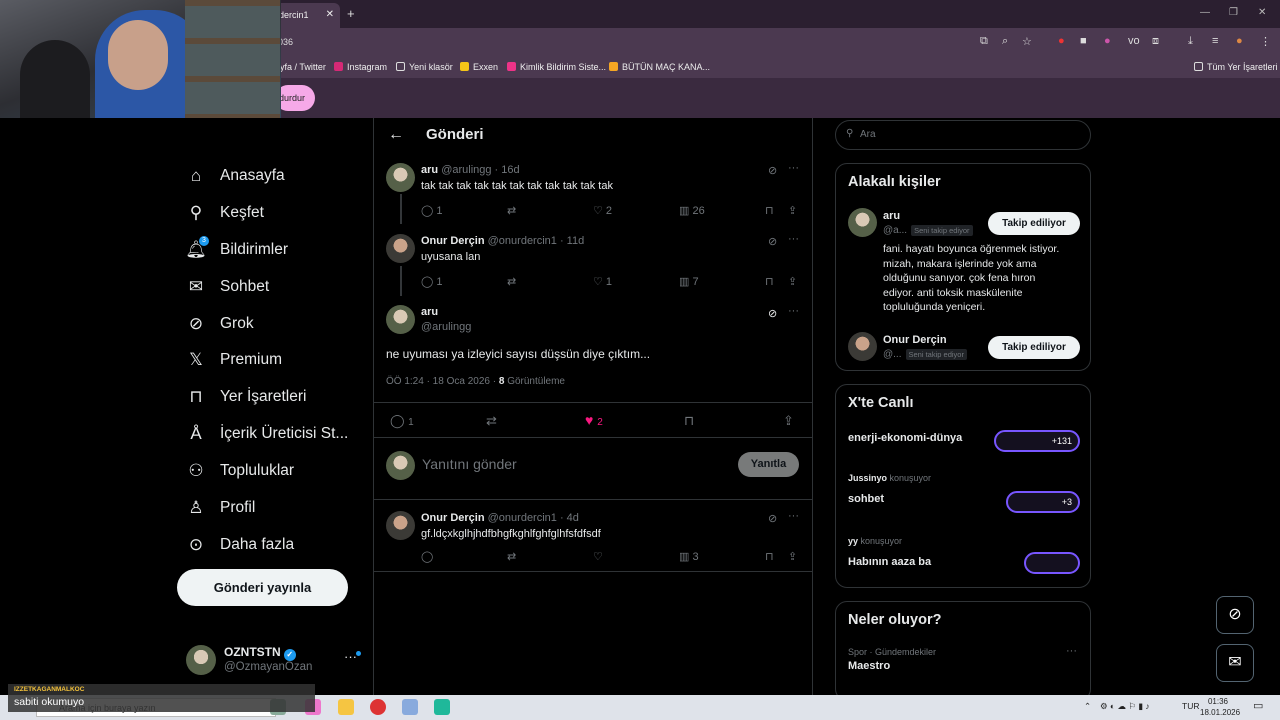 The height and width of the screenshot is (720, 1280). Describe the element at coordinates (1215, 41) in the screenshot. I see `reading-list-icon: ≡` at that location.